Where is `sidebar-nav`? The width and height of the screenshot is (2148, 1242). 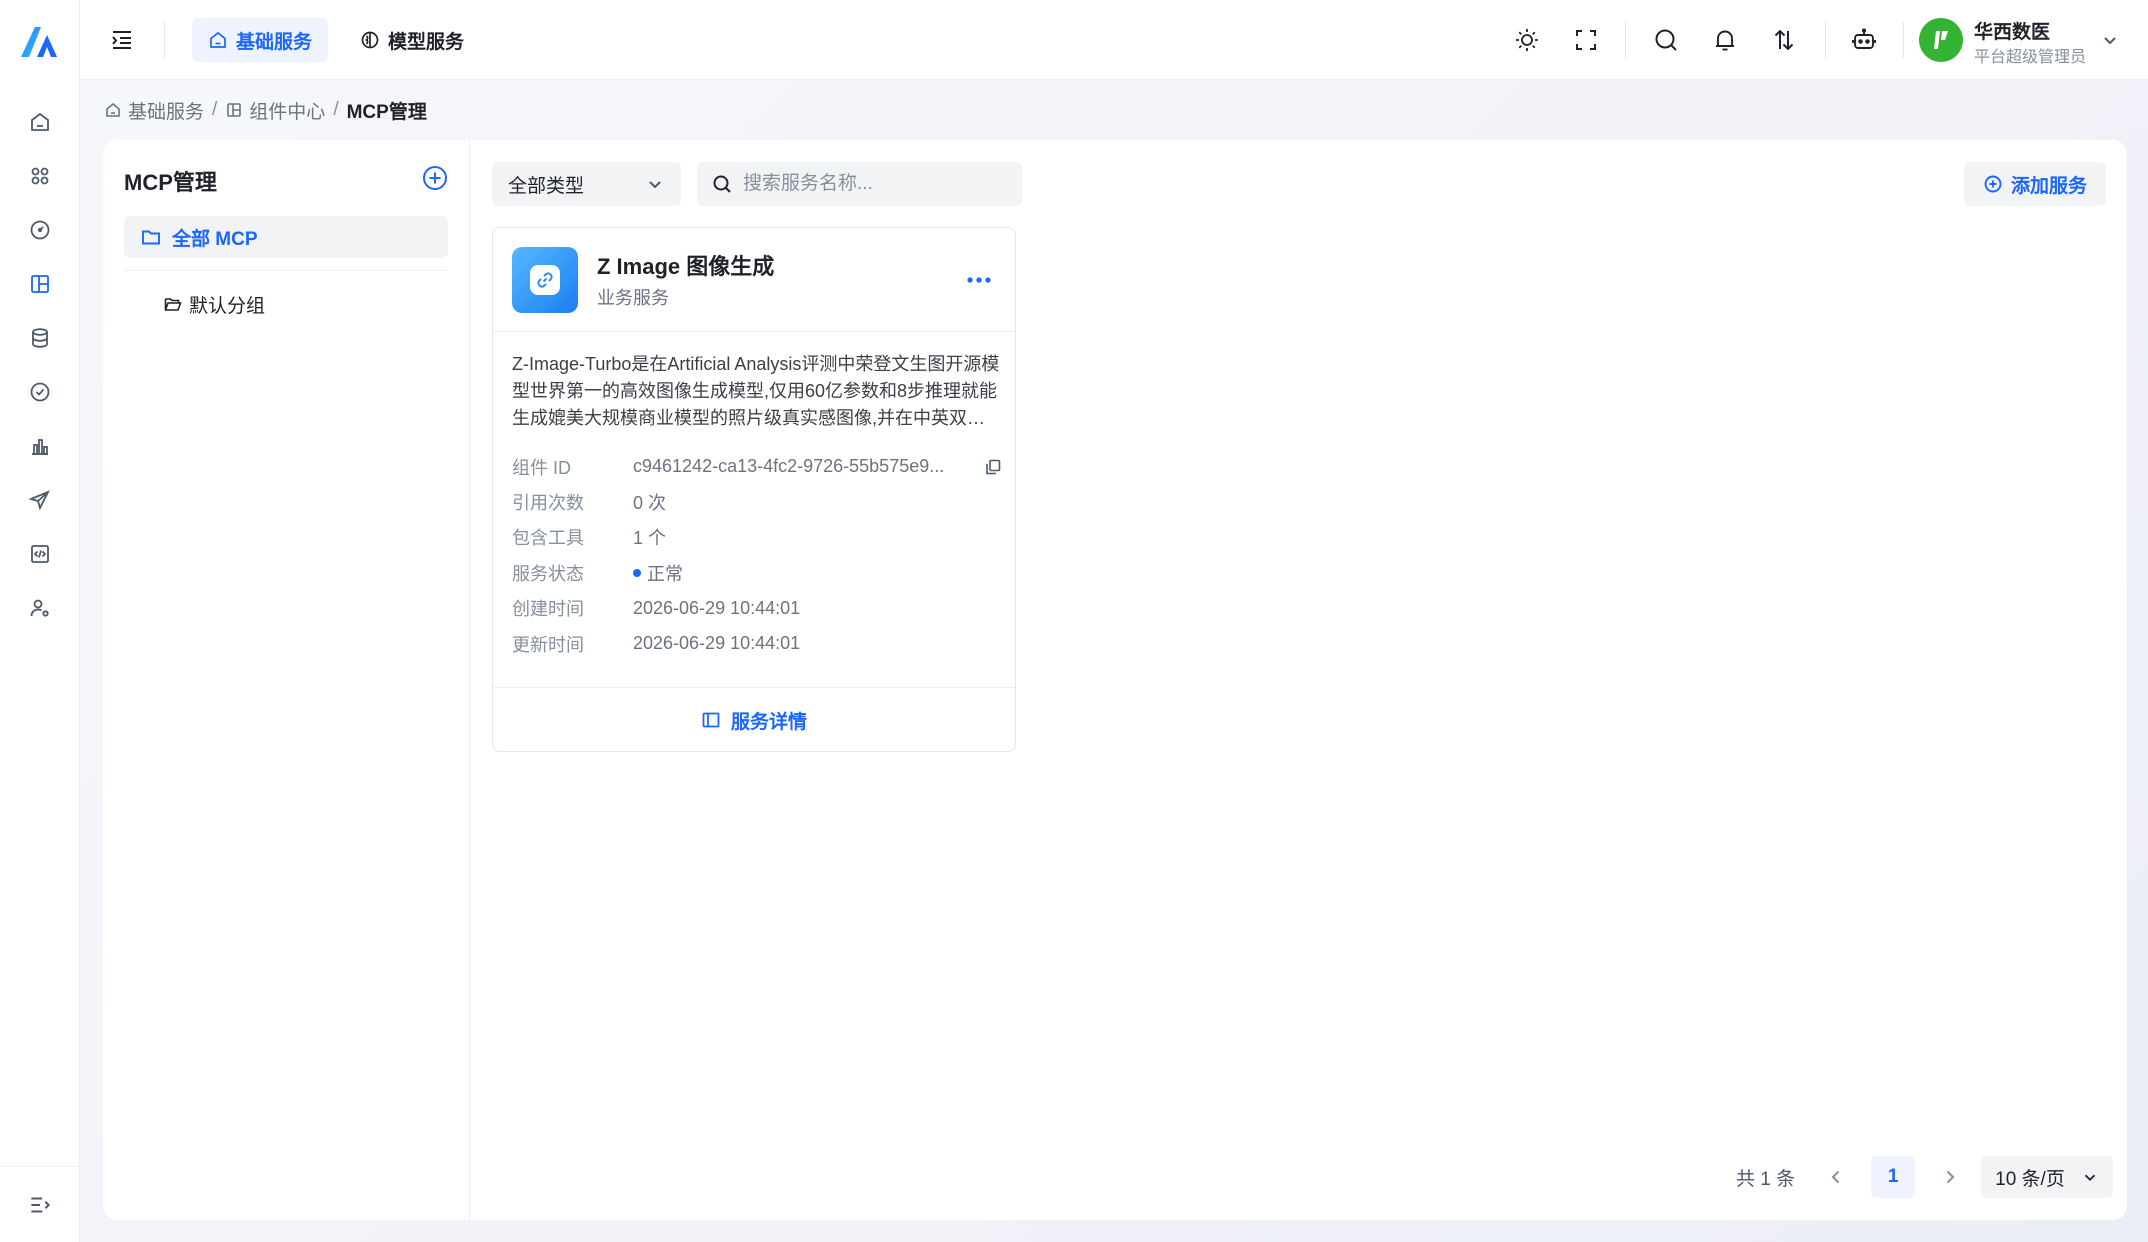
sidebar-nav is located at coordinates (40, 365).